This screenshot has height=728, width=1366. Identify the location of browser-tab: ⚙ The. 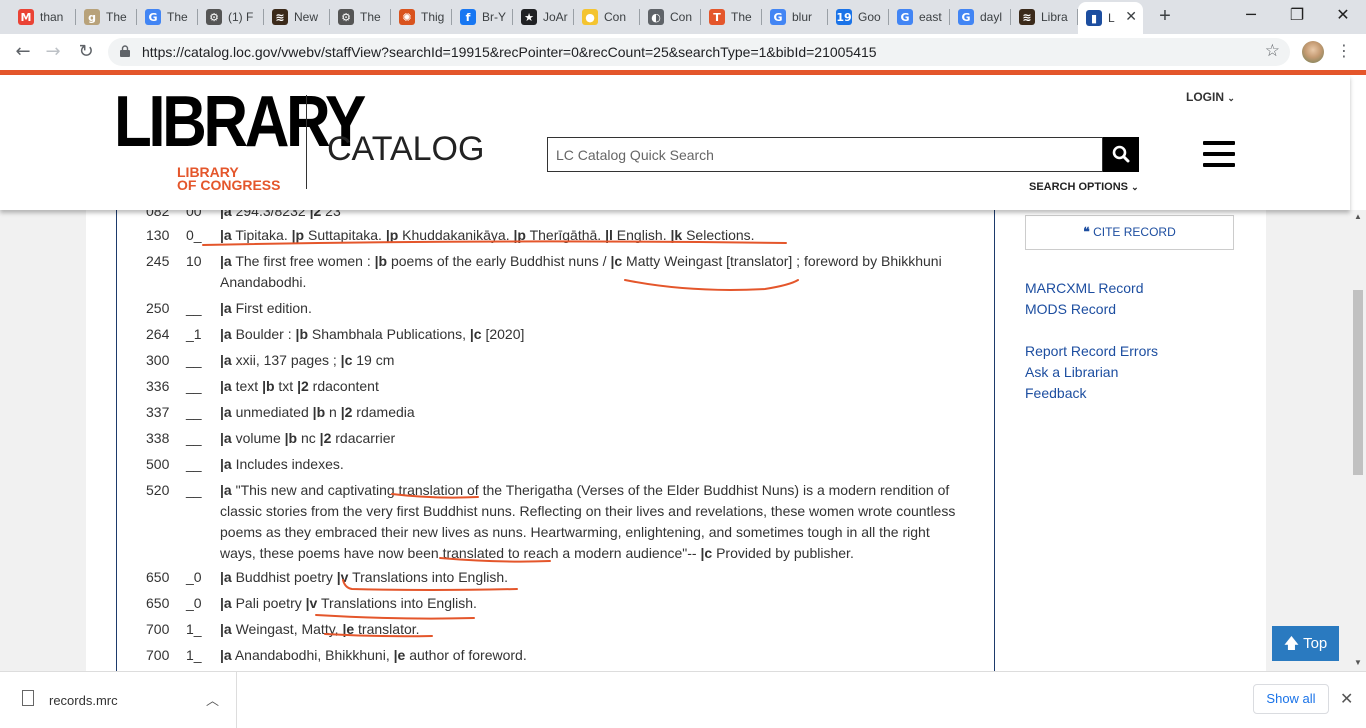
(360, 17).